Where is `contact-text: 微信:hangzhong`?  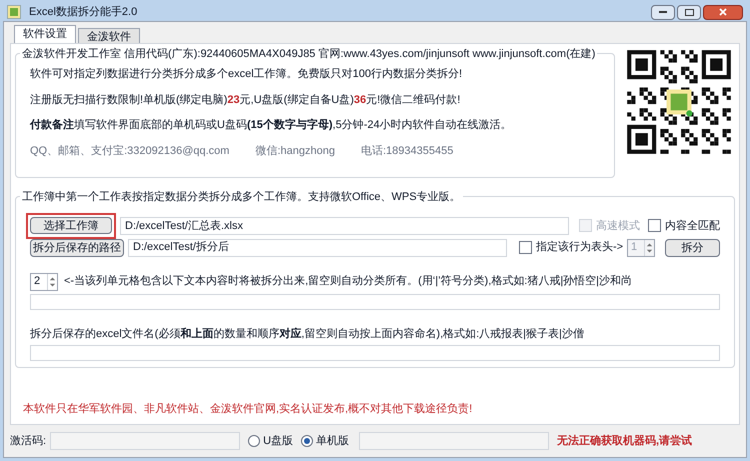 contact-text: 微信:hangzhong is located at coordinates (295, 151).